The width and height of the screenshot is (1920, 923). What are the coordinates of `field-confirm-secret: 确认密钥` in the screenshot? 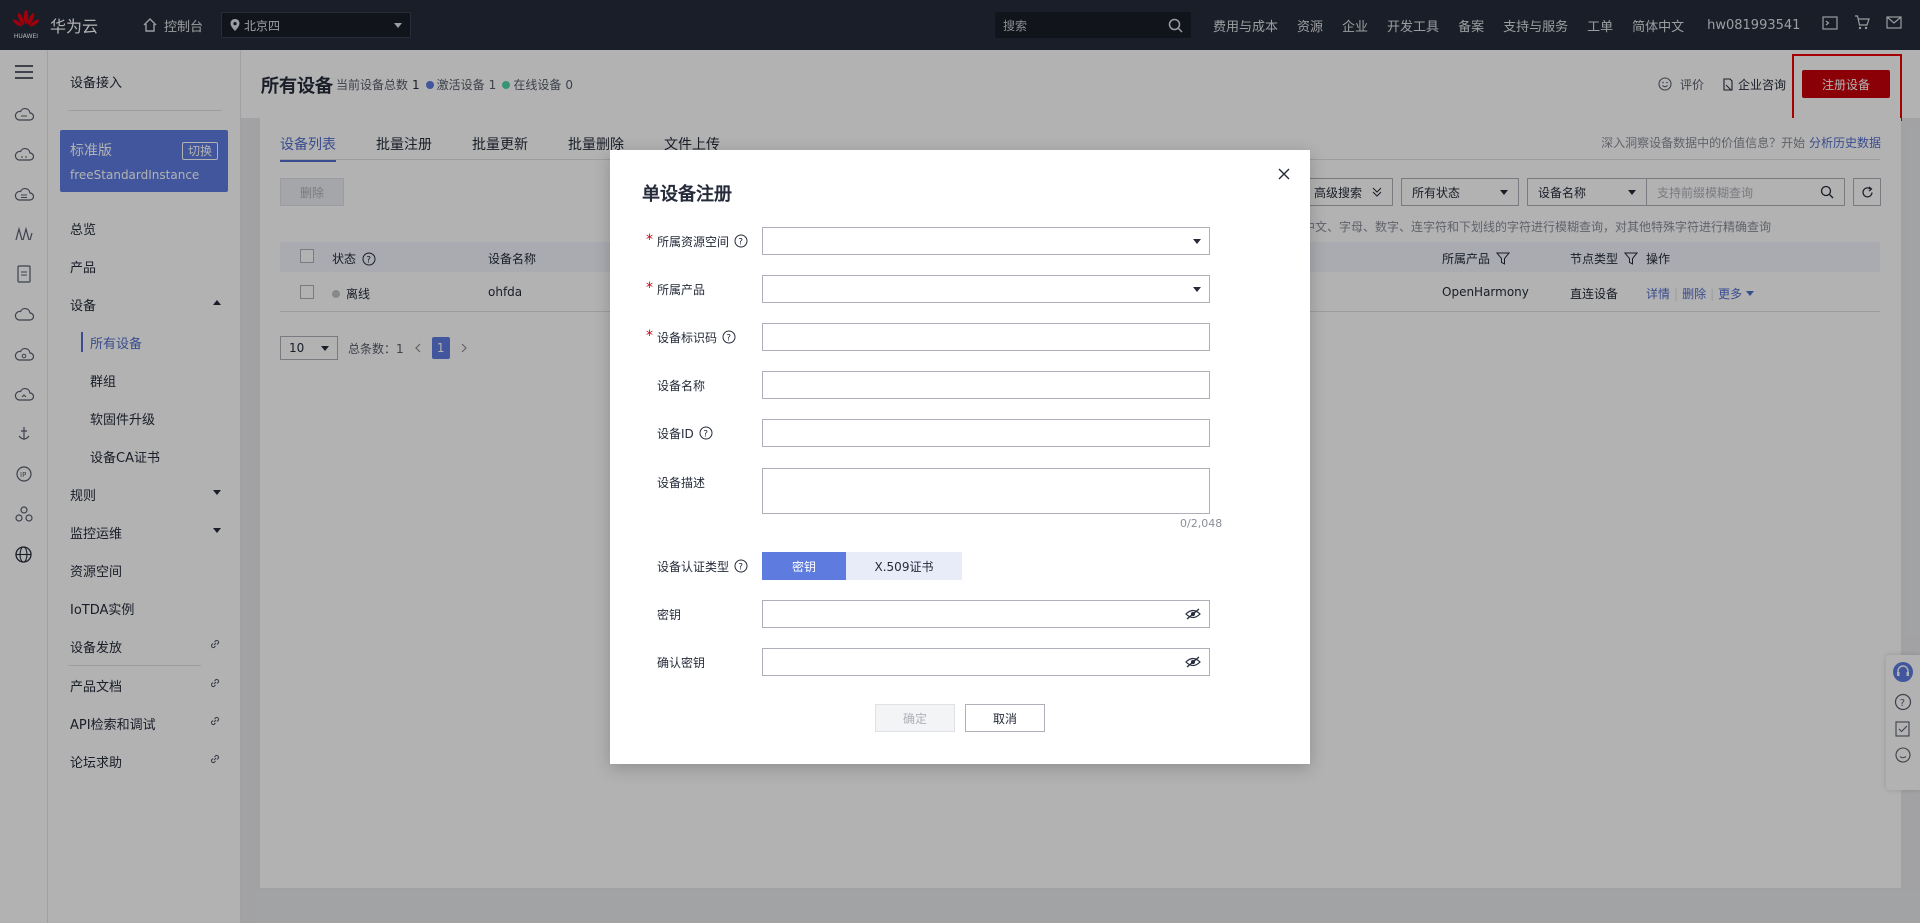 It's located at (926, 662).